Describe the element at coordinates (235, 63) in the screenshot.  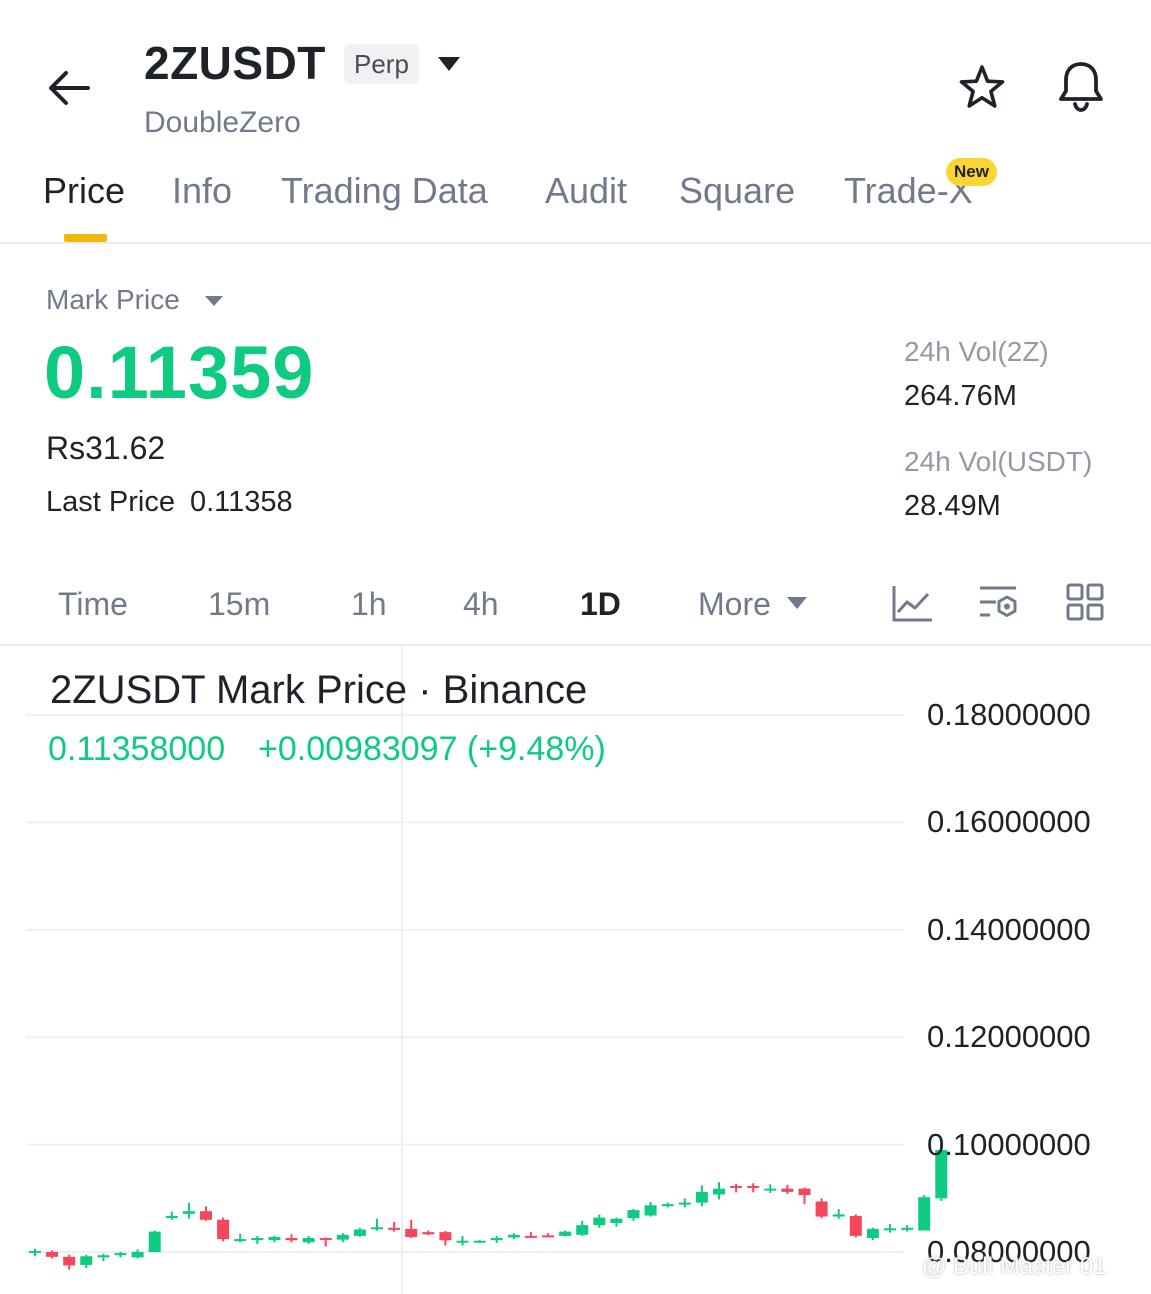
I see `symbol-title: 2ZUSDT` at that location.